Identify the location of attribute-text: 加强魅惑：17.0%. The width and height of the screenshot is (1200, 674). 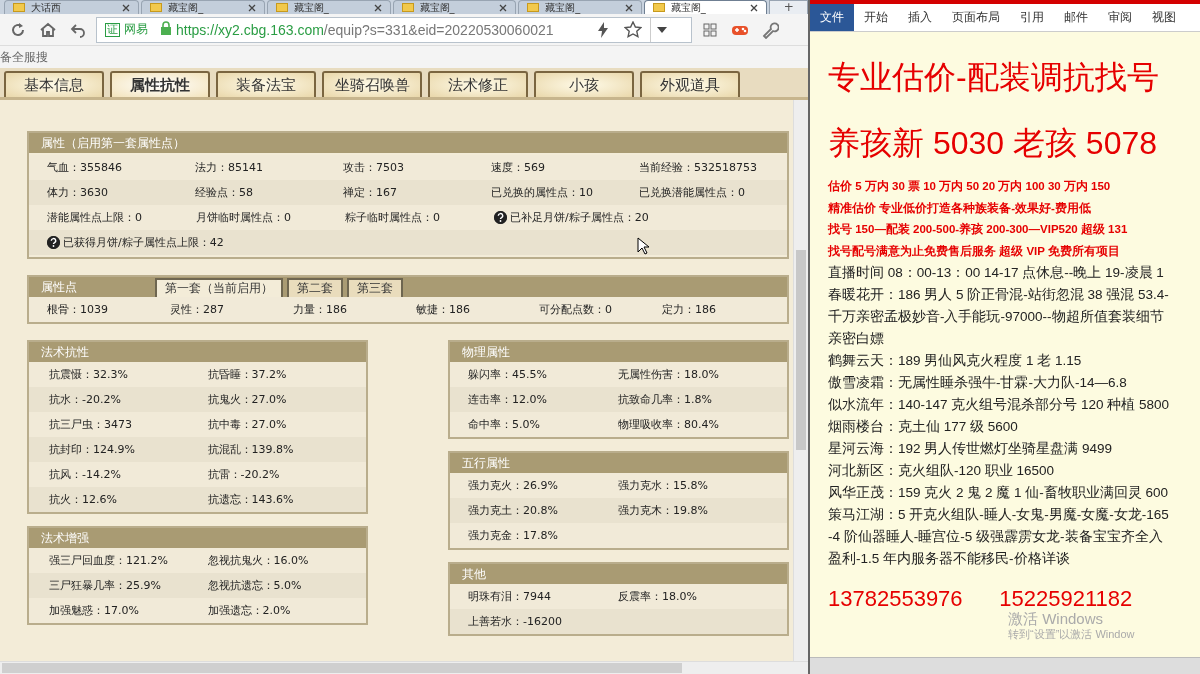
(94, 610).